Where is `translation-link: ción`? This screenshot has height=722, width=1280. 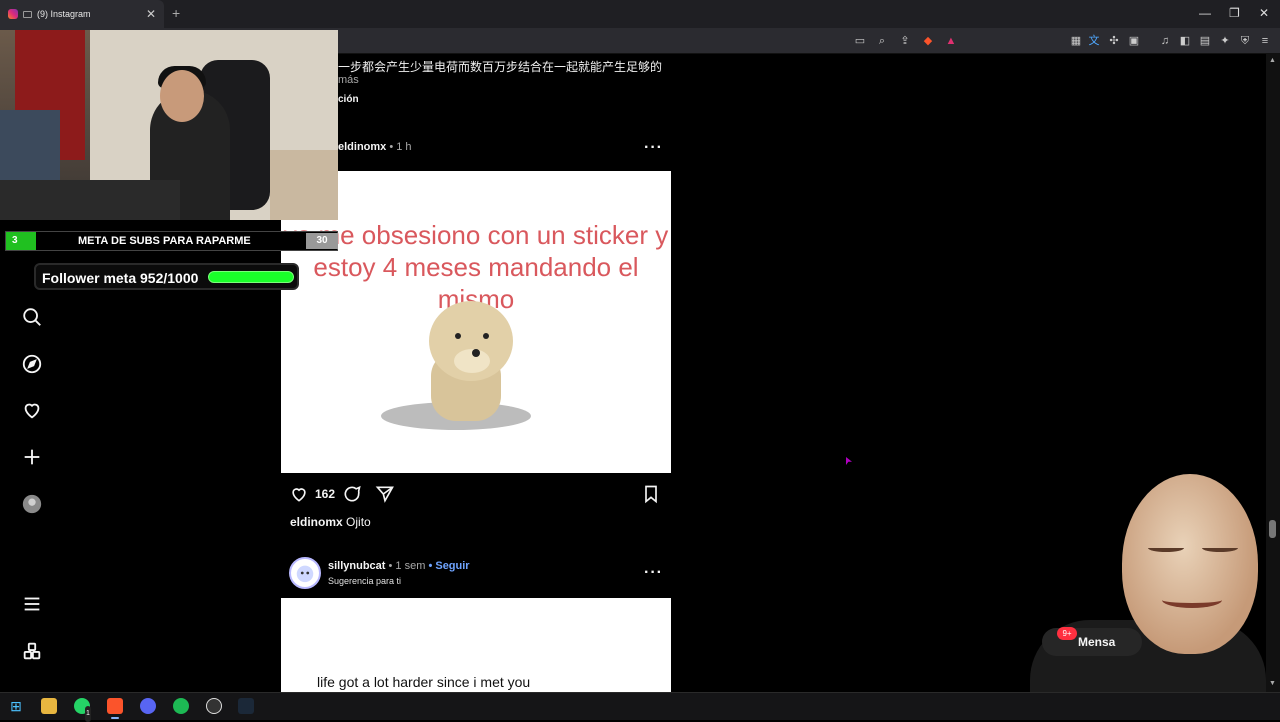
translation-link: ción is located at coordinates (348, 99).